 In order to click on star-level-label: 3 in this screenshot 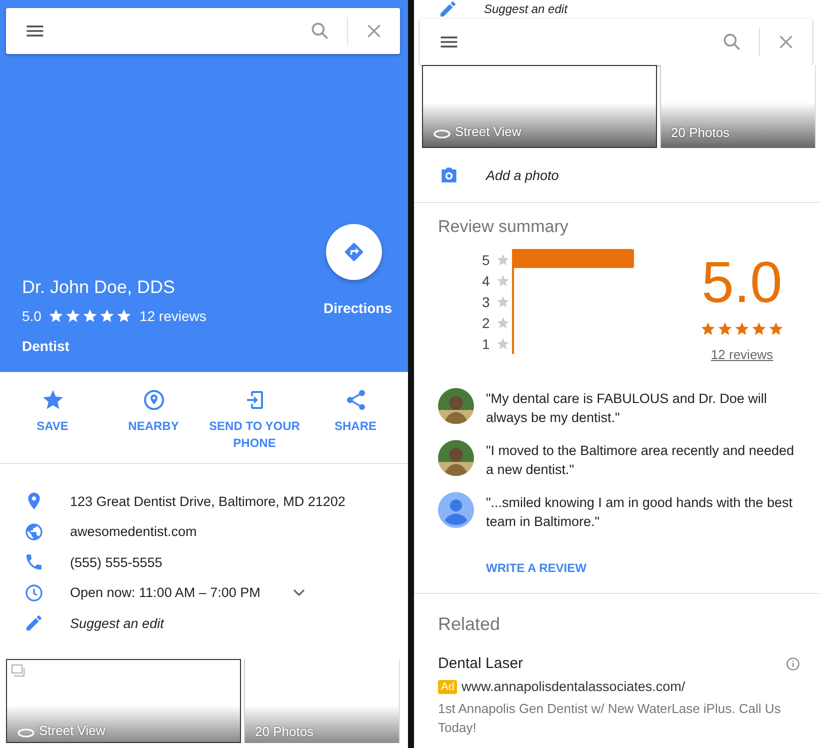, I will do `click(486, 302)`.